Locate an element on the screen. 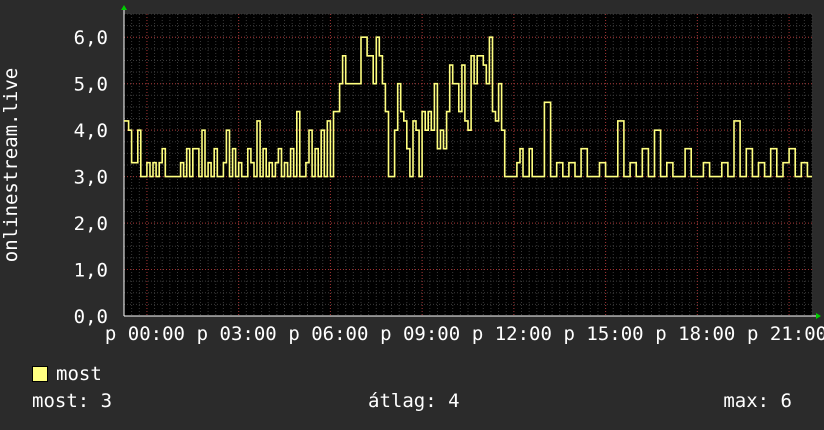 The height and width of the screenshot is (430, 824). stat-max: max: 6 is located at coordinates (757, 401).